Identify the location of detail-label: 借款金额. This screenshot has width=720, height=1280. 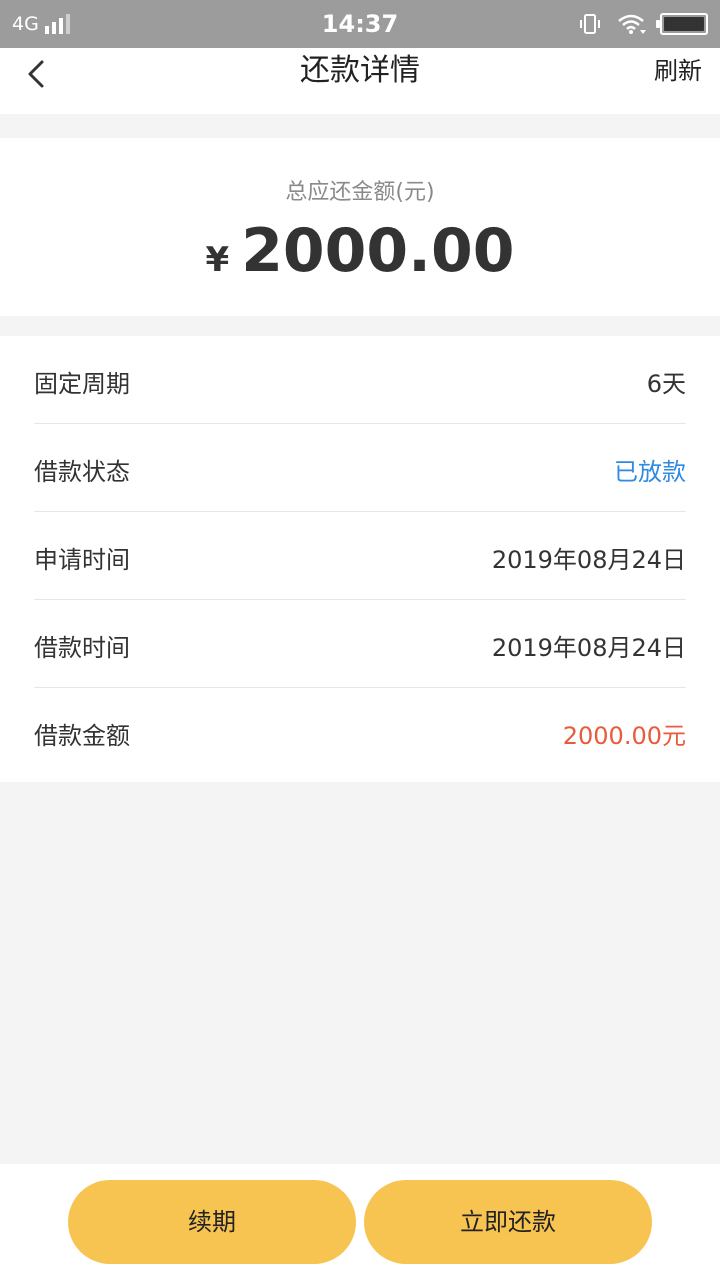
(82, 736).